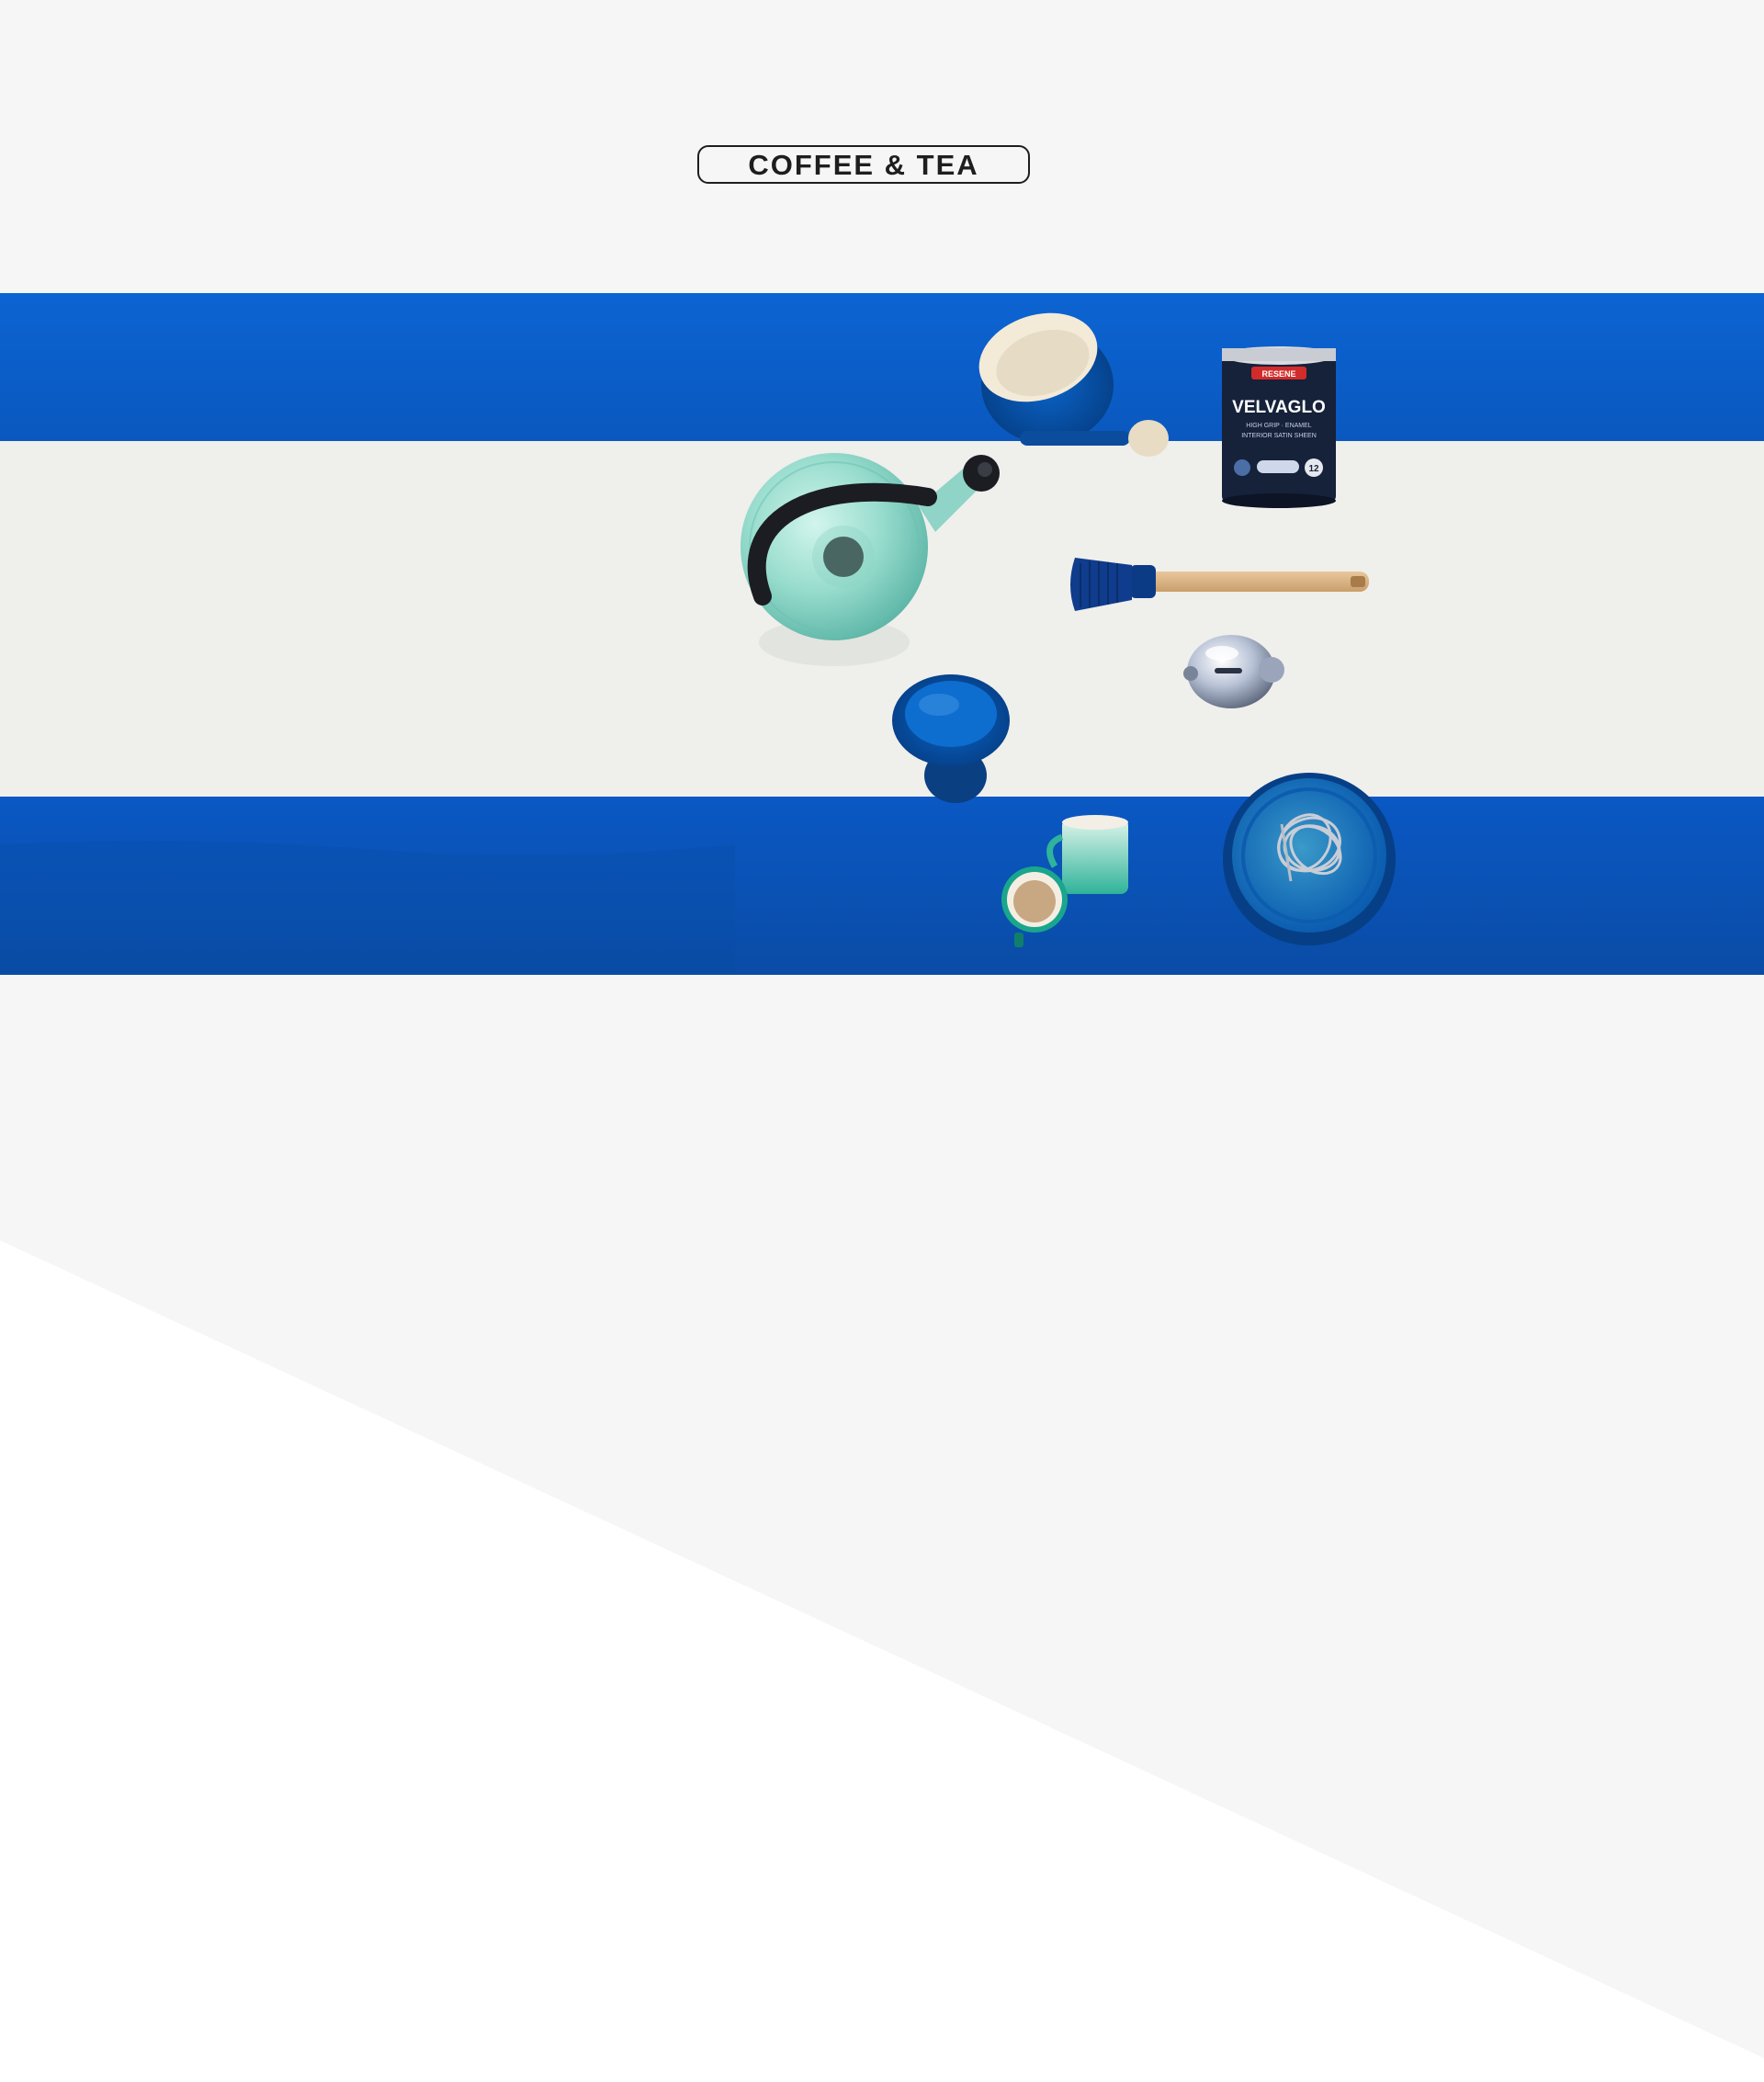 This screenshot has width=1764, height=2082. Describe the element at coordinates (1278, 374) in the screenshot. I see `svg-text: RESENE` at that location.